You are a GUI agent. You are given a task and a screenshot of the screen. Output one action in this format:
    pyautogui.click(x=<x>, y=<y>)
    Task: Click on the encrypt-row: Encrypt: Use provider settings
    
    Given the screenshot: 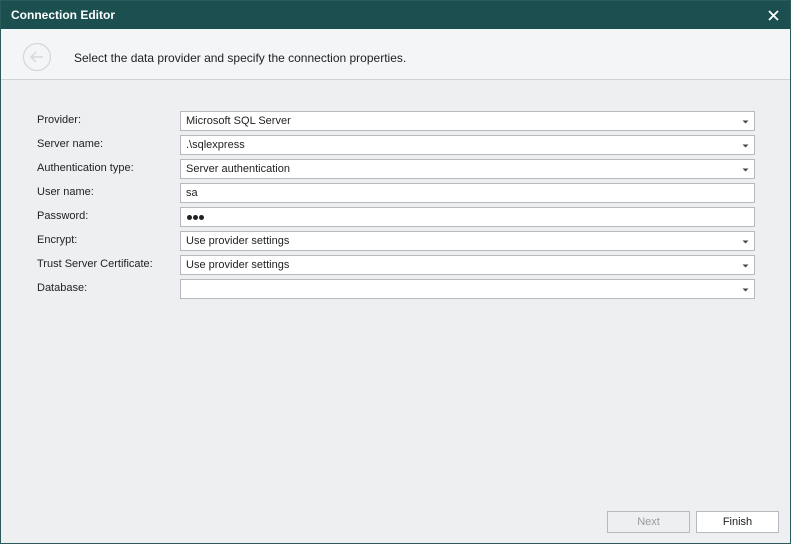 What is the action you would take?
    pyautogui.click(x=395, y=241)
    